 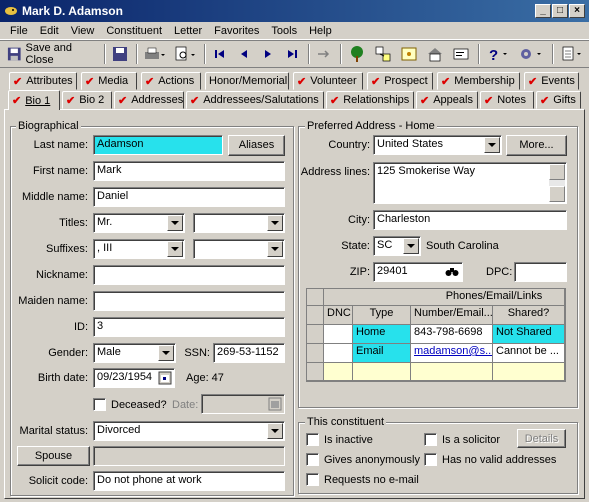 What do you see at coordinates (149, 100) in the screenshot?
I see `tab-addresses: ✔ Addresses` at bounding box center [149, 100].